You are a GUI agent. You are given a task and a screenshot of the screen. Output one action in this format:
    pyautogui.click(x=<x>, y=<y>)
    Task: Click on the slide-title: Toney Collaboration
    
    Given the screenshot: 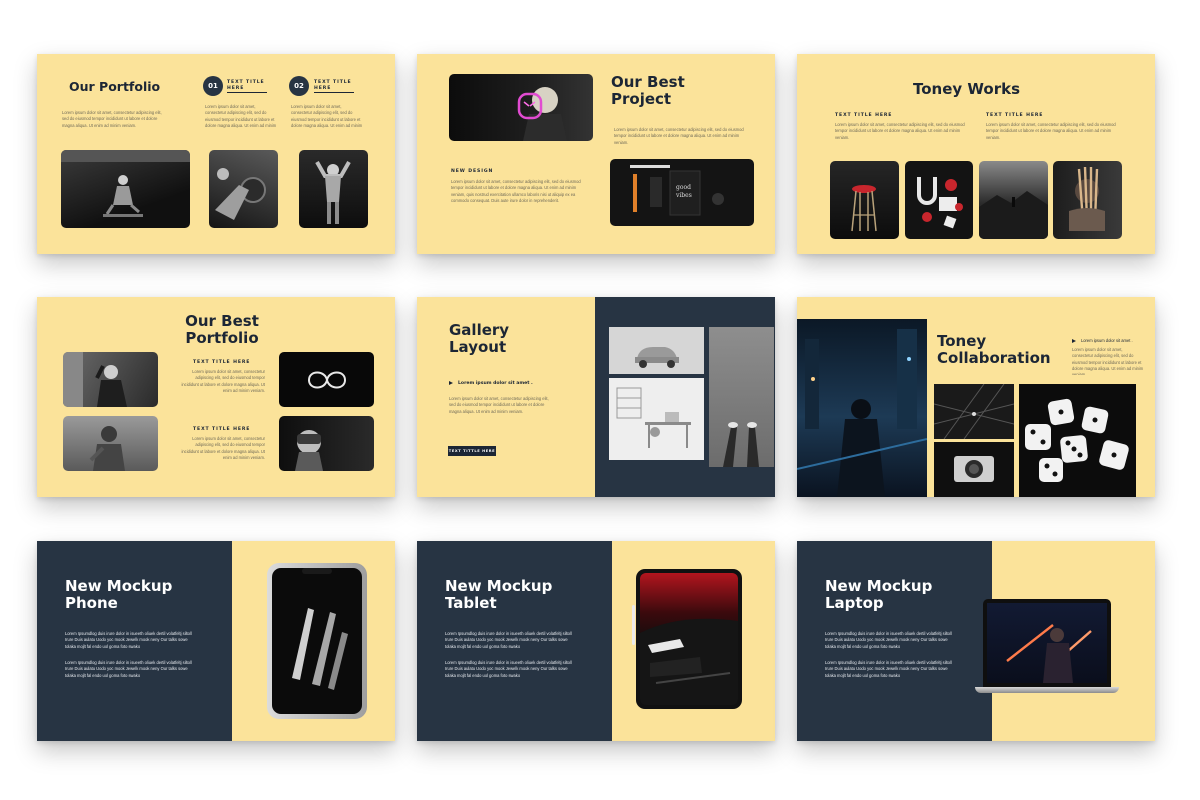 What is the action you would take?
    pyautogui.click(x=994, y=349)
    